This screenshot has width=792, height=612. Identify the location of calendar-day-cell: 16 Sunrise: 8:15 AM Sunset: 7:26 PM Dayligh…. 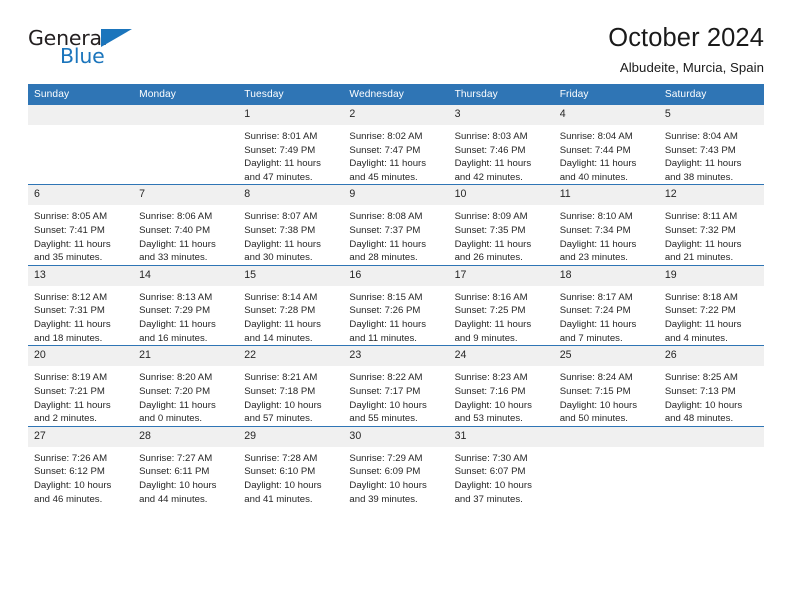
(396, 305).